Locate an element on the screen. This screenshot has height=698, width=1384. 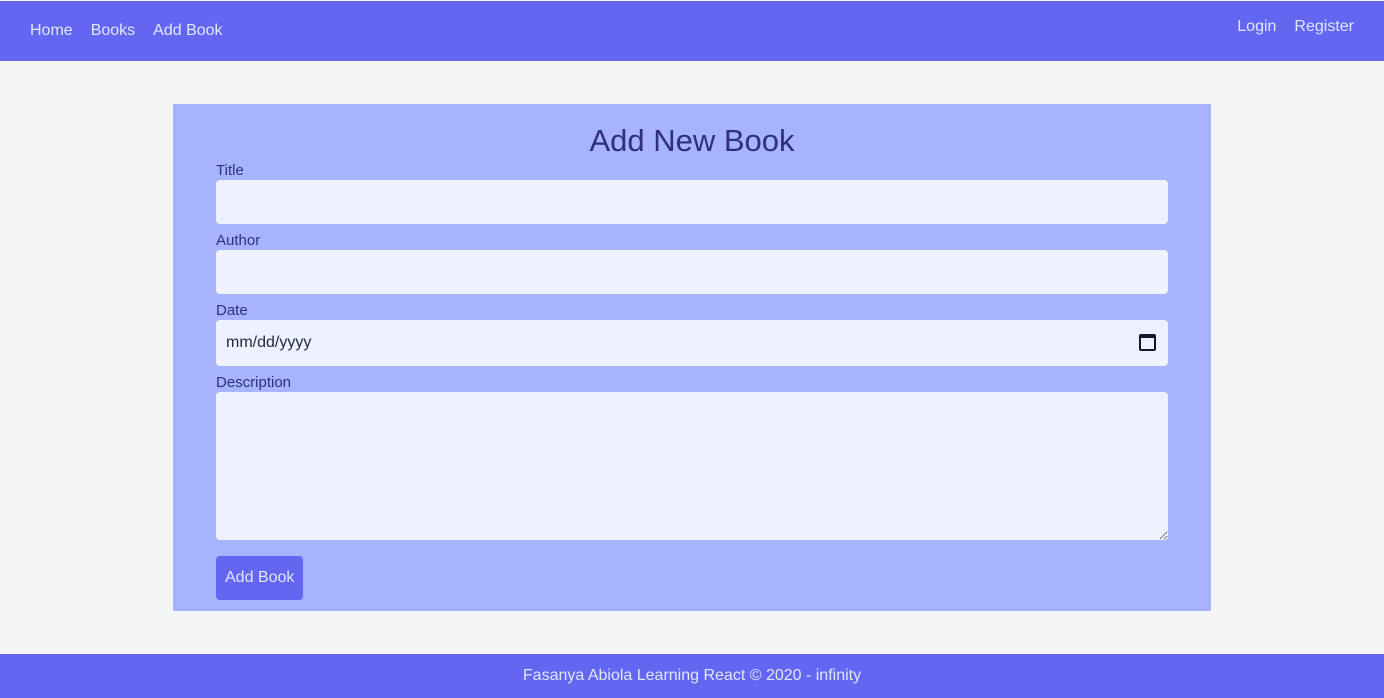
date-field: mm/dd/yyyy is located at coordinates (692, 343).